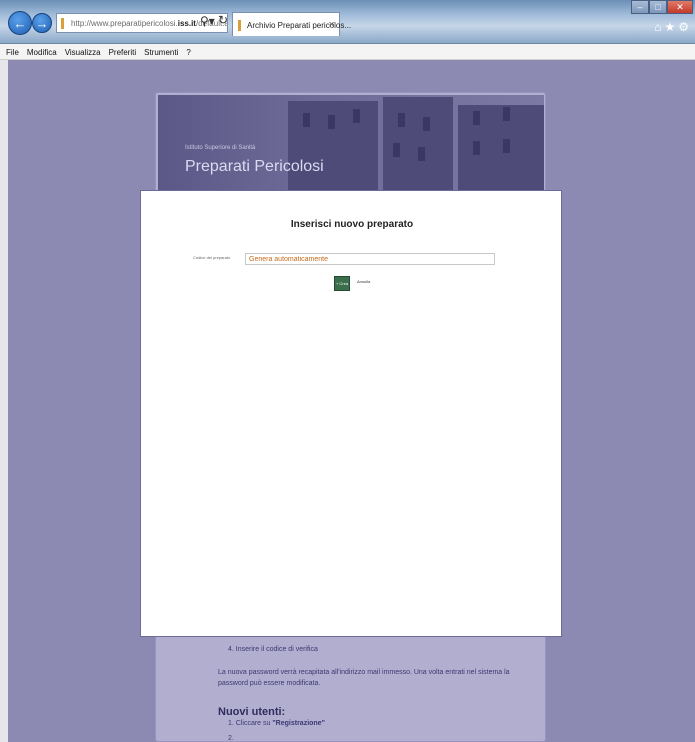 This screenshot has height=742, width=695. What do you see at coordinates (273, 649) in the screenshot?
I see `instruction-step-4: 4. Inserire il codice di verifica` at bounding box center [273, 649].